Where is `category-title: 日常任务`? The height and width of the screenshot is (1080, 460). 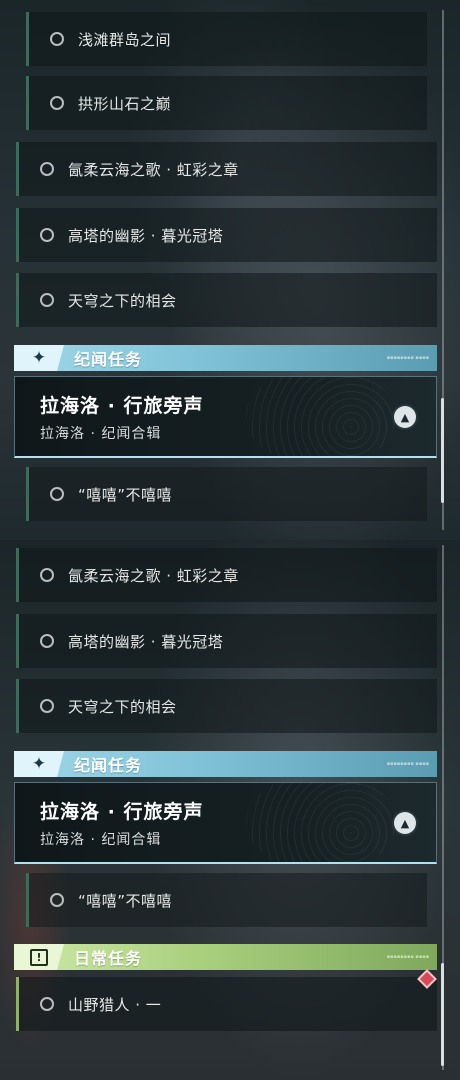
category-title: 日常任务 is located at coordinates (108, 958).